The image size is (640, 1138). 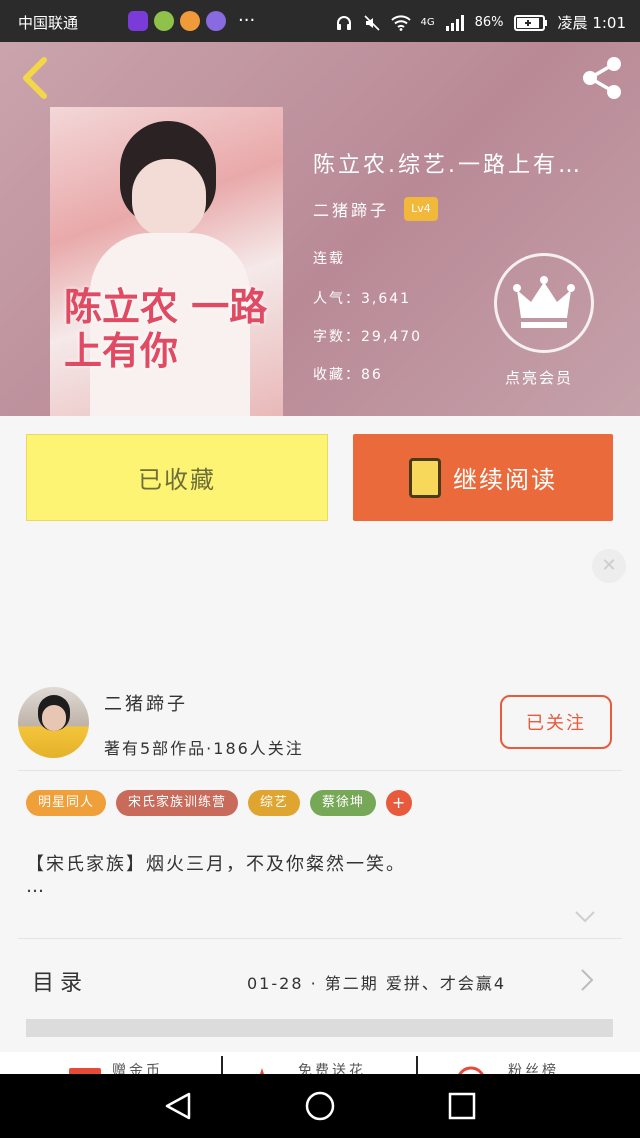 I want to click on author-avatar, so click(x=53, y=722).